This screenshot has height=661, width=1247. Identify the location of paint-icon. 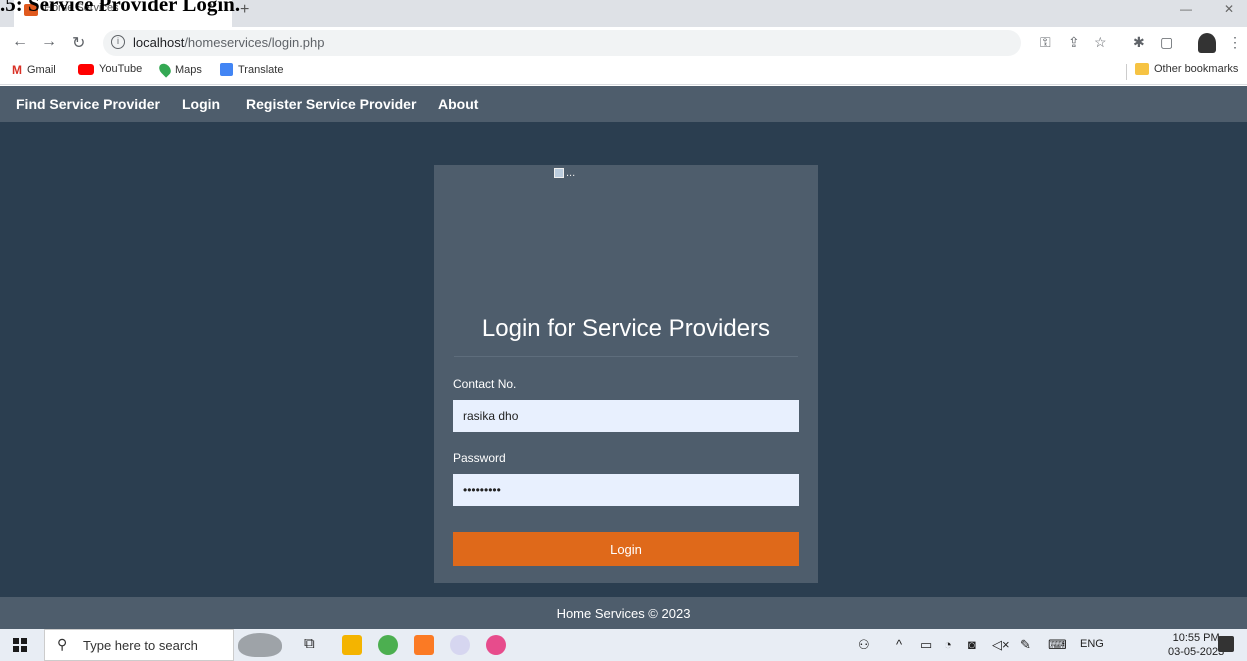
(496, 645).